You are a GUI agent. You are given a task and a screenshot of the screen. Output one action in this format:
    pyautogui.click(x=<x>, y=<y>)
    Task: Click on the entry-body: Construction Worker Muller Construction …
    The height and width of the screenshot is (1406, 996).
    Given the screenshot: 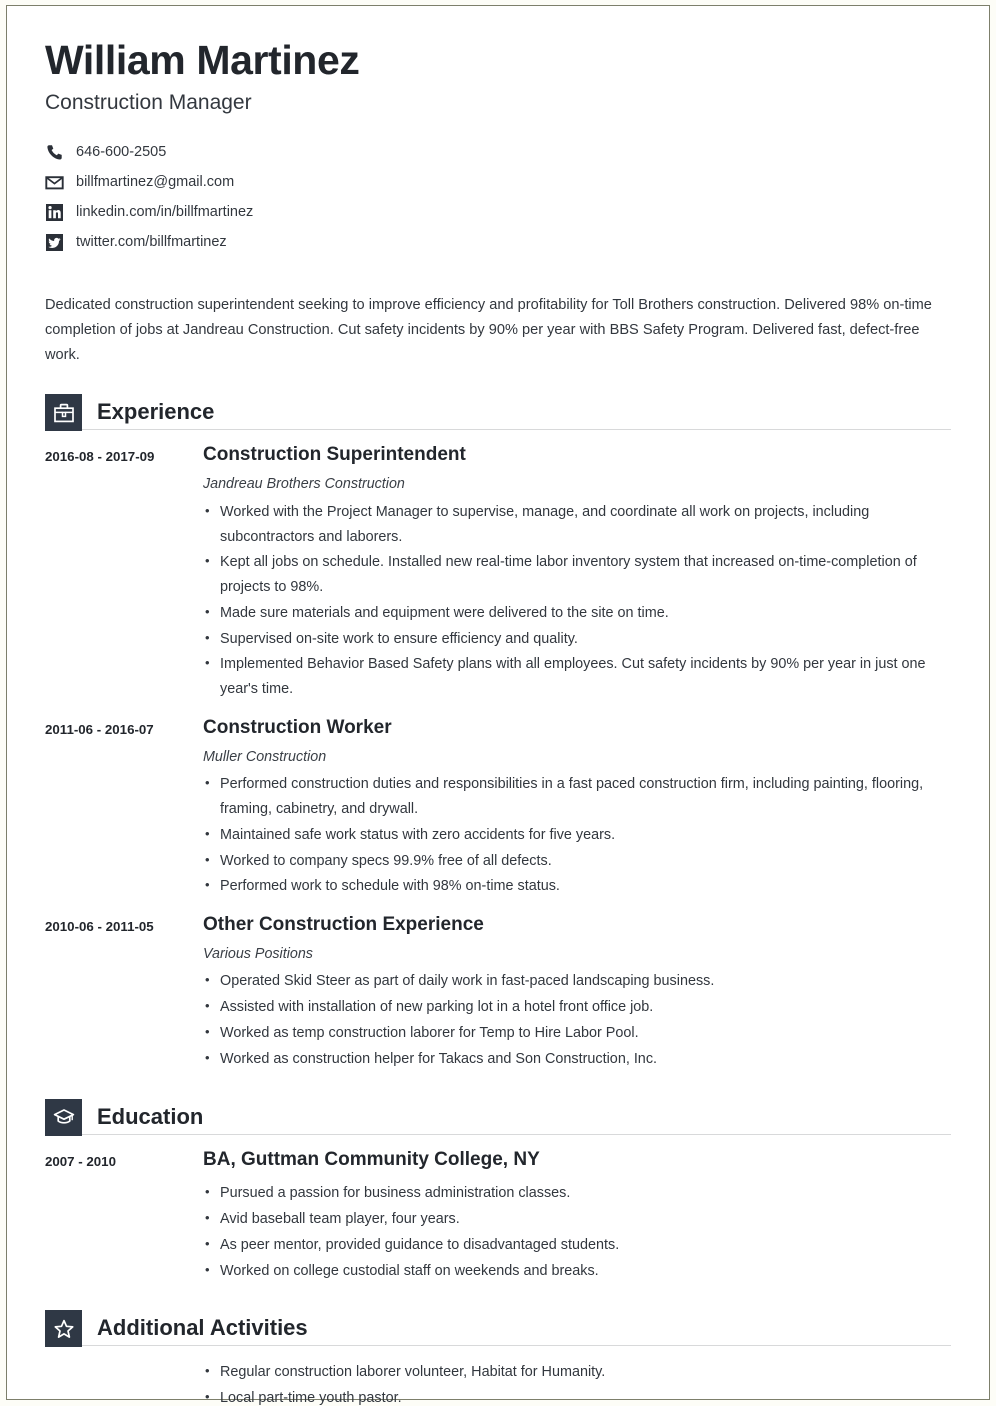 What is the action you would take?
    pyautogui.click(x=577, y=808)
    